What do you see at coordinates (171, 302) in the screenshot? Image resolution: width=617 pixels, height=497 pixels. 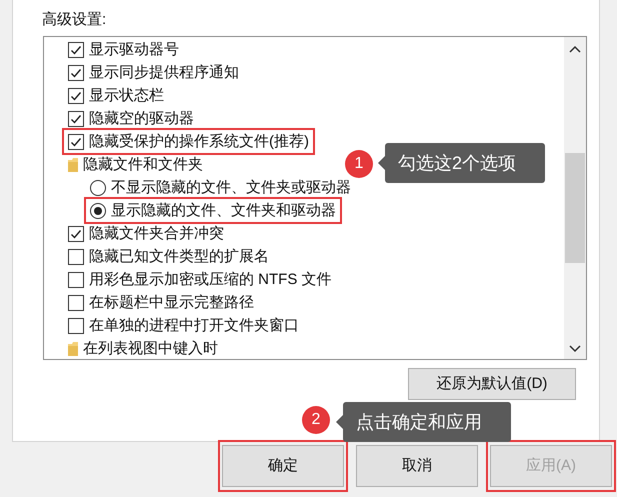 I see `setting-label: 在标题栏中显示完整路径` at bounding box center [171, 302].